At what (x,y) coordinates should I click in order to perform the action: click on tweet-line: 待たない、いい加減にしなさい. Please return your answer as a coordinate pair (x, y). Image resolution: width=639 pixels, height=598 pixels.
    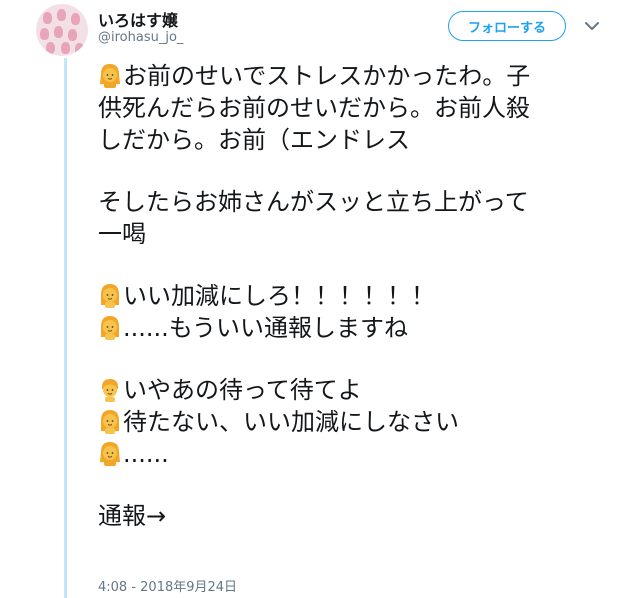
    Looking at the image, I should click on (358, 422).